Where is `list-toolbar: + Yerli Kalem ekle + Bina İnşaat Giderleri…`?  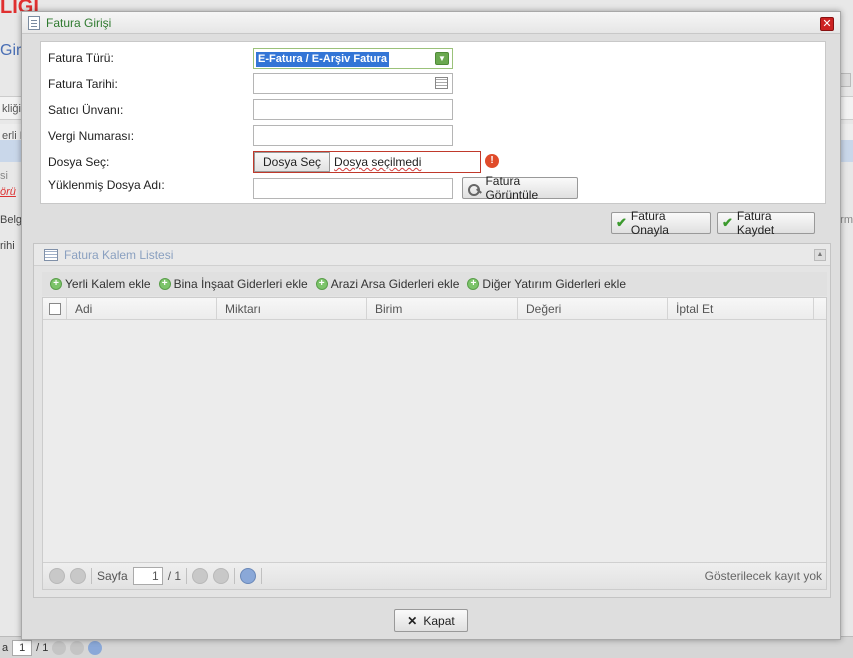
list-toolbar: + Yerli Kalem ekle + Bina İnşaat Giderleri… is located at coordinates (434, 284).